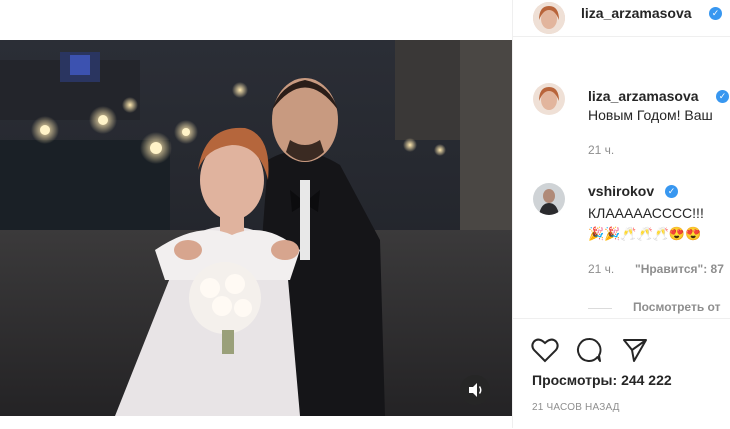  I want to click on heart-icon, so click(545, 350).